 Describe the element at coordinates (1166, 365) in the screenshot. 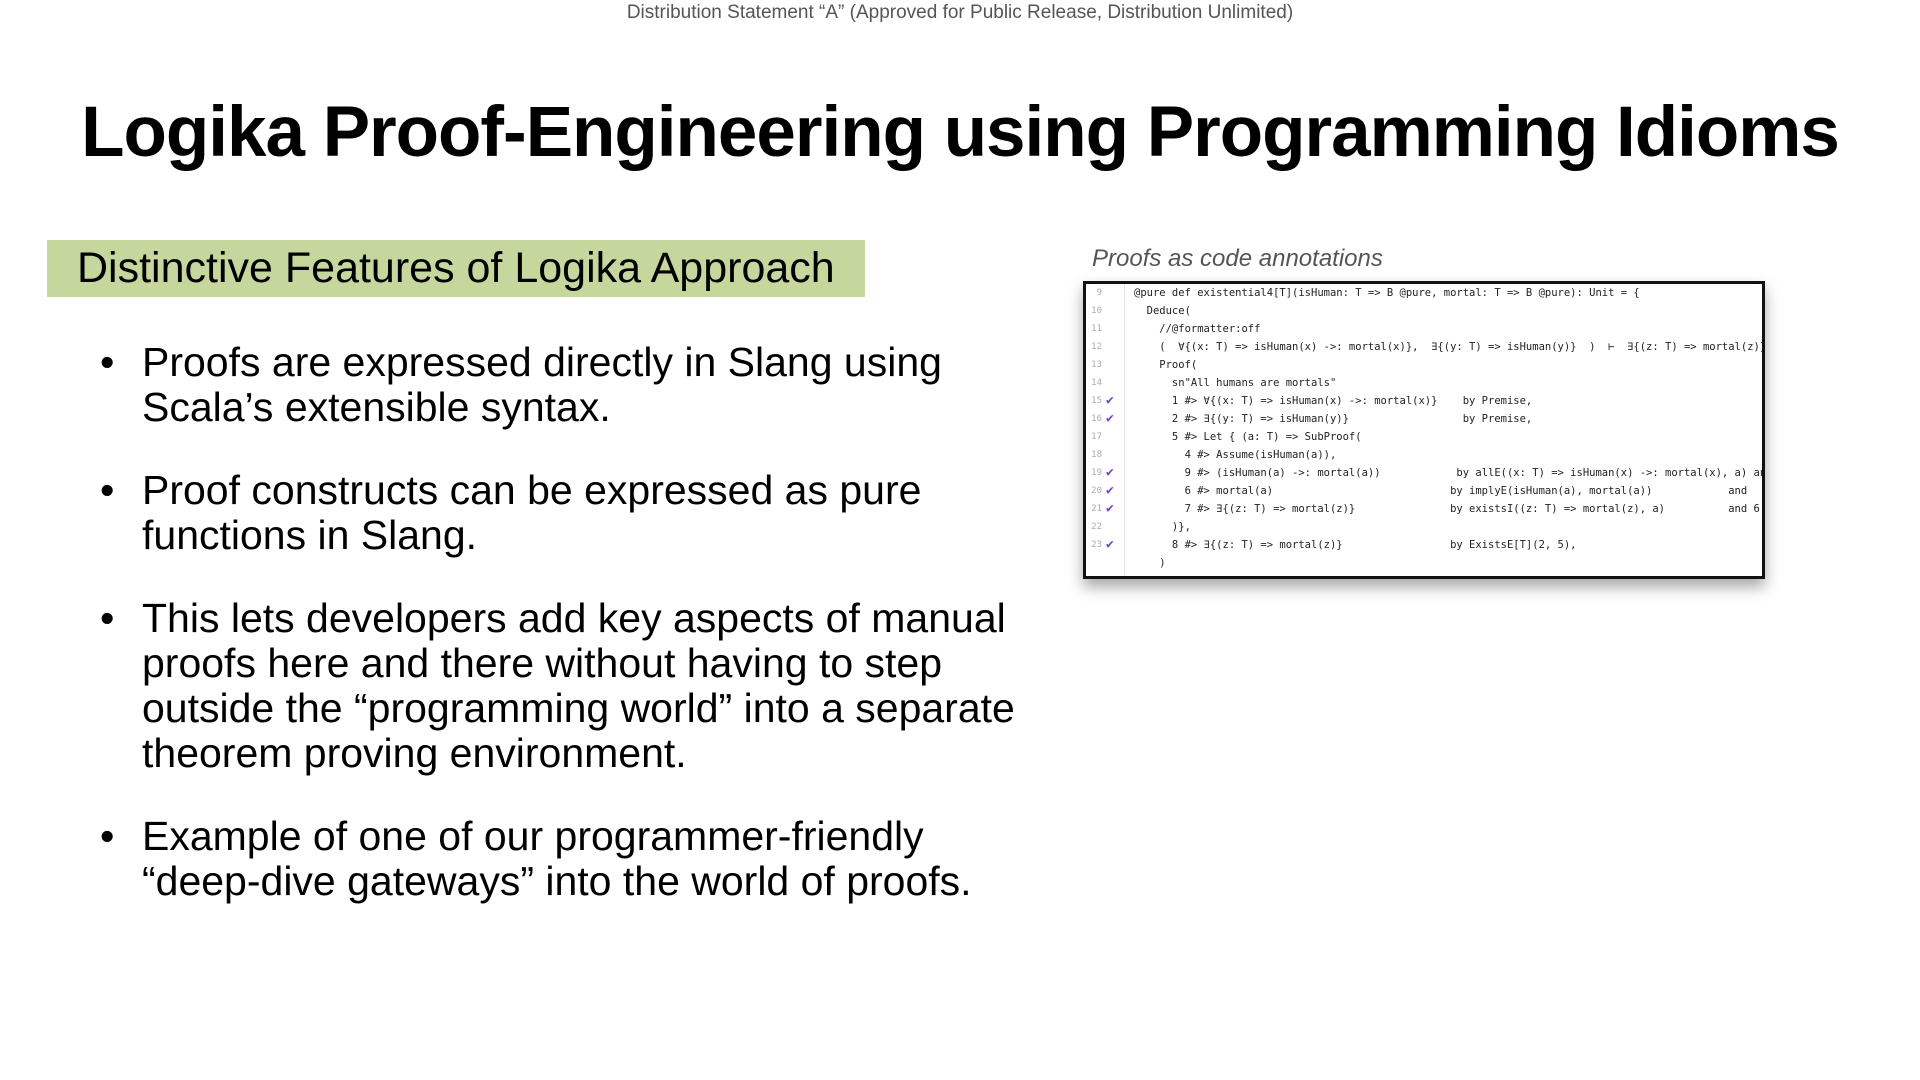

I see `code-text: Proof(` at that location.